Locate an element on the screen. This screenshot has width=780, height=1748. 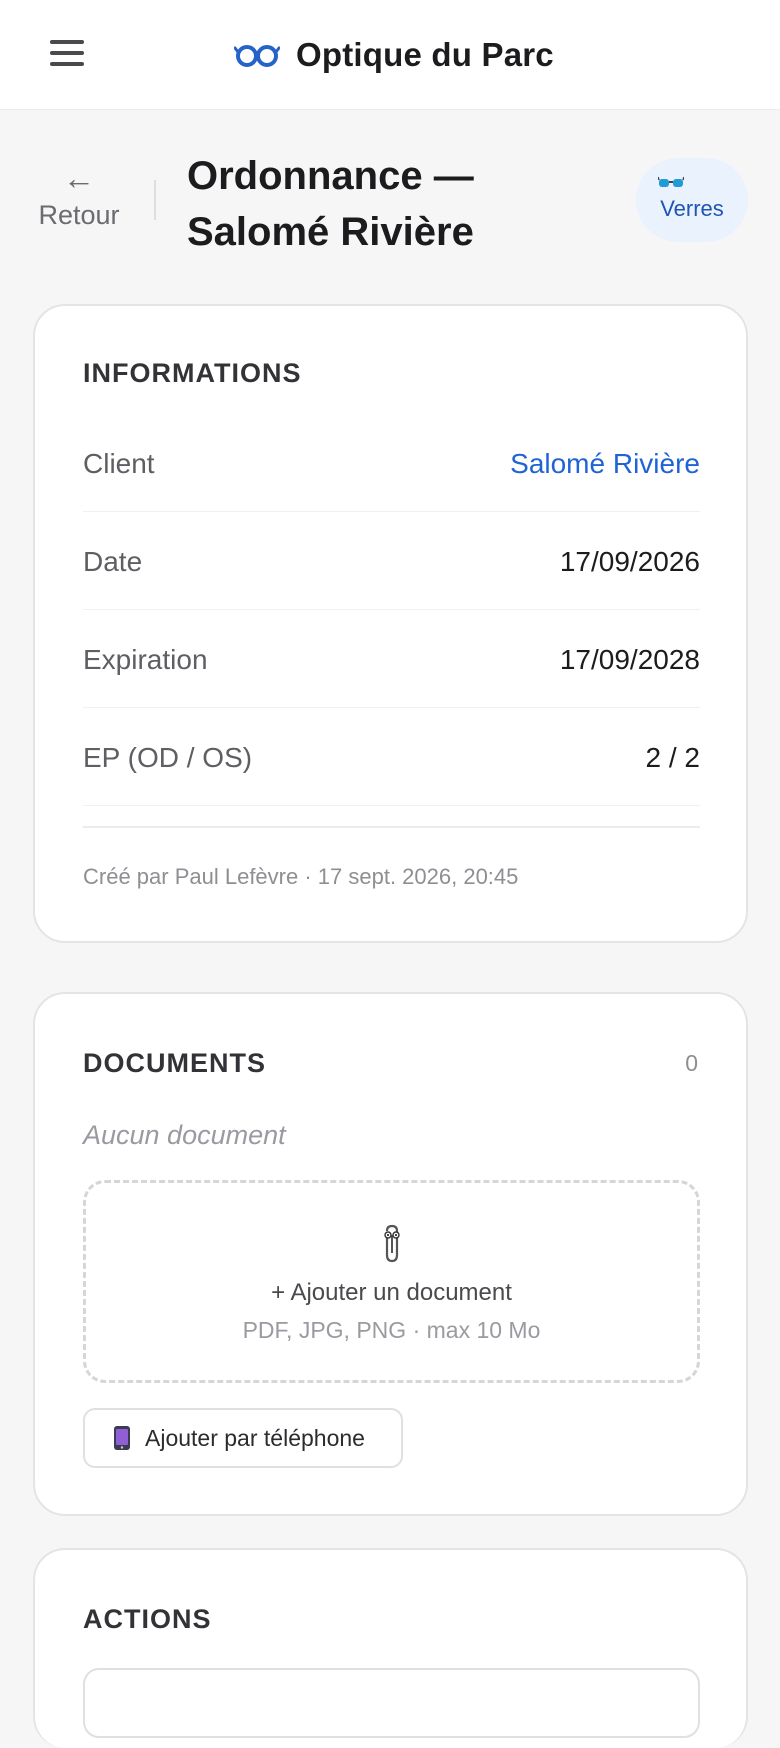
informations-title: INFORMATIONS is located at coordinates (192, 373).